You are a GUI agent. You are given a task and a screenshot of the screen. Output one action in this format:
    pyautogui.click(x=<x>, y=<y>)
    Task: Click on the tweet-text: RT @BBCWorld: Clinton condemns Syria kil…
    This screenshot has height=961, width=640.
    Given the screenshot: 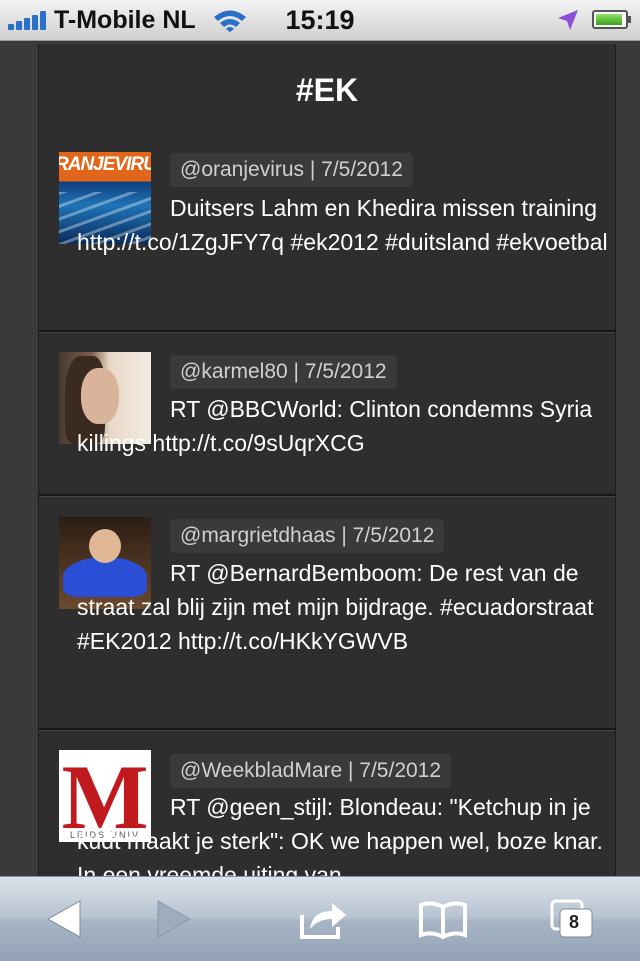 What is the action you would take?
    pyautogui.click(x=335, y=426)
    